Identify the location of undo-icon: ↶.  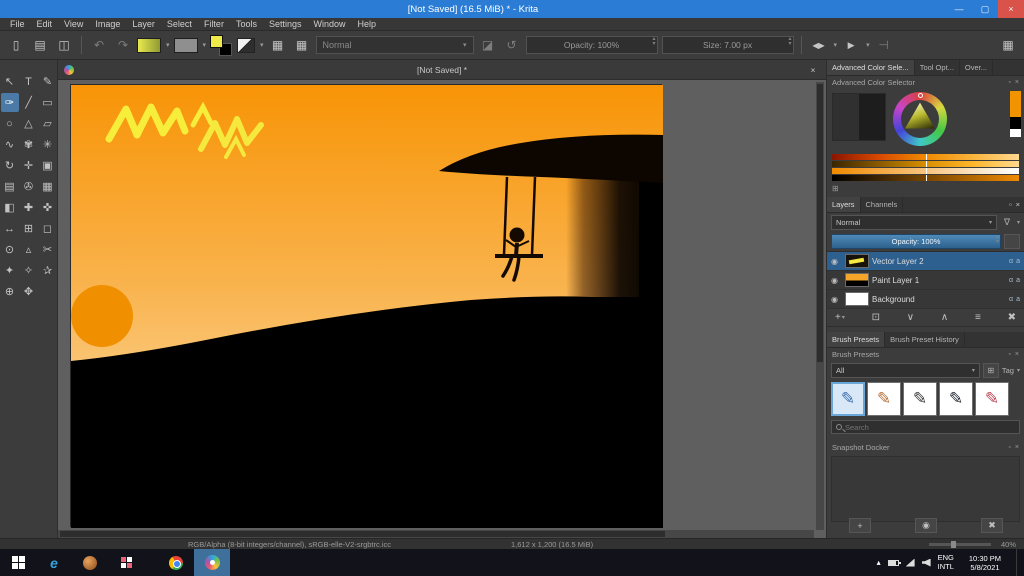
(99, 45).